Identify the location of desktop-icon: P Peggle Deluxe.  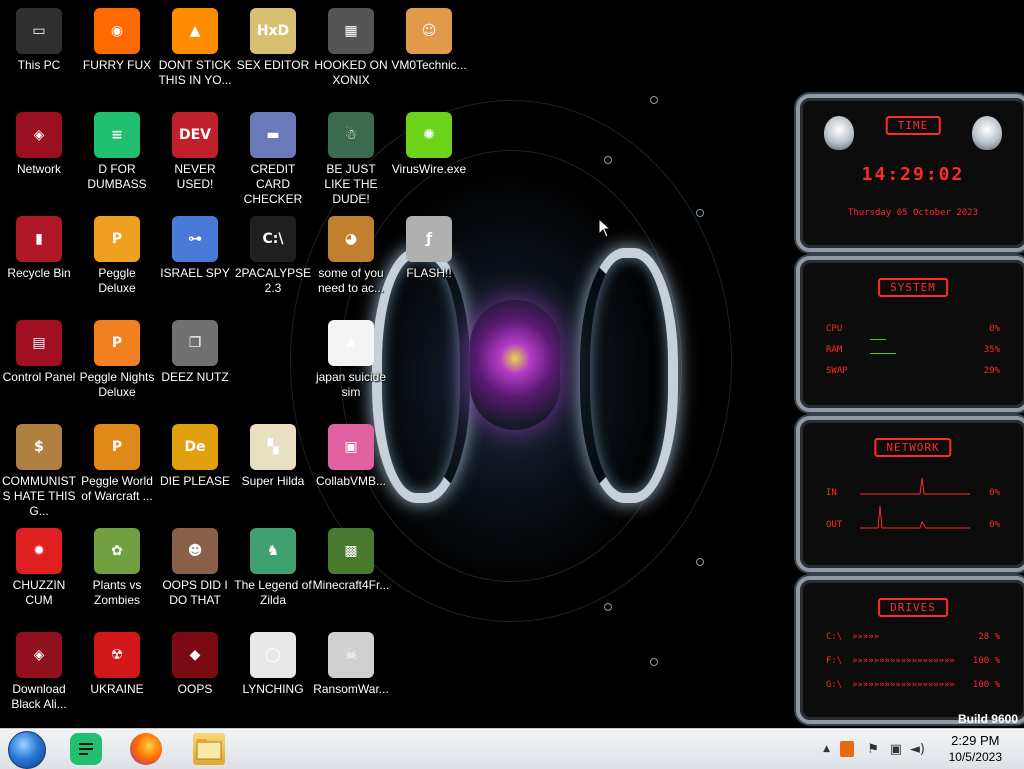
(117, 260).